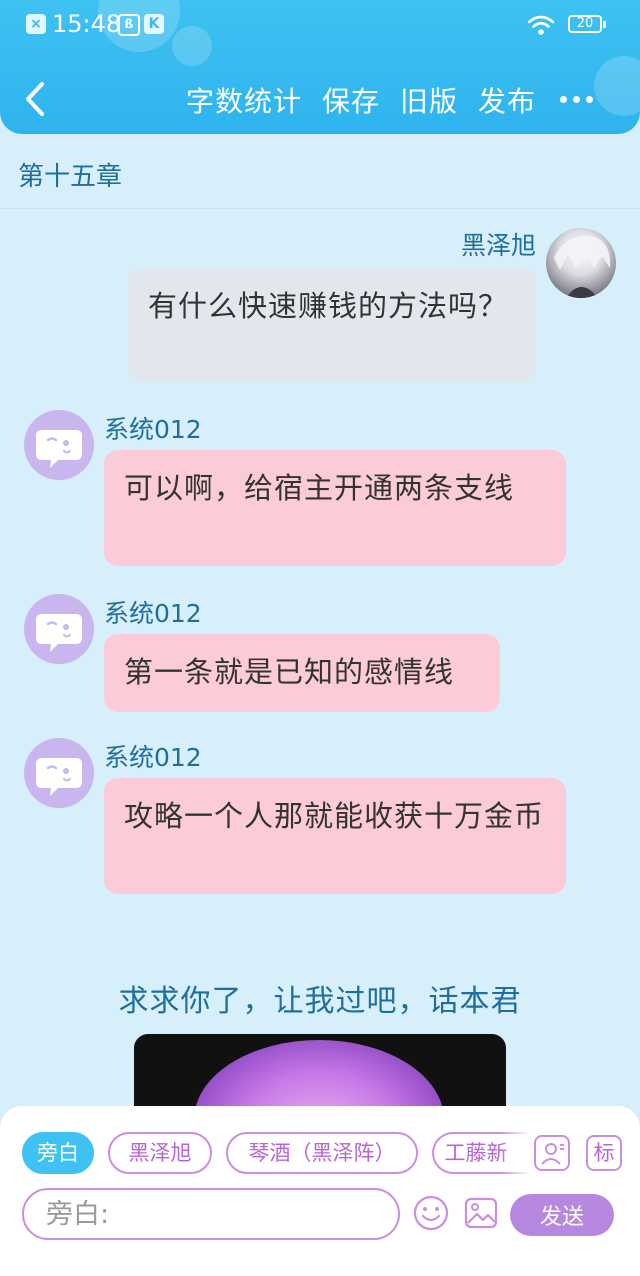 The height and width of the screenshot is (1276, 640). I want to click on editor-toolbar: 字数统计 保存 旧版 发布, so click(320, 99).